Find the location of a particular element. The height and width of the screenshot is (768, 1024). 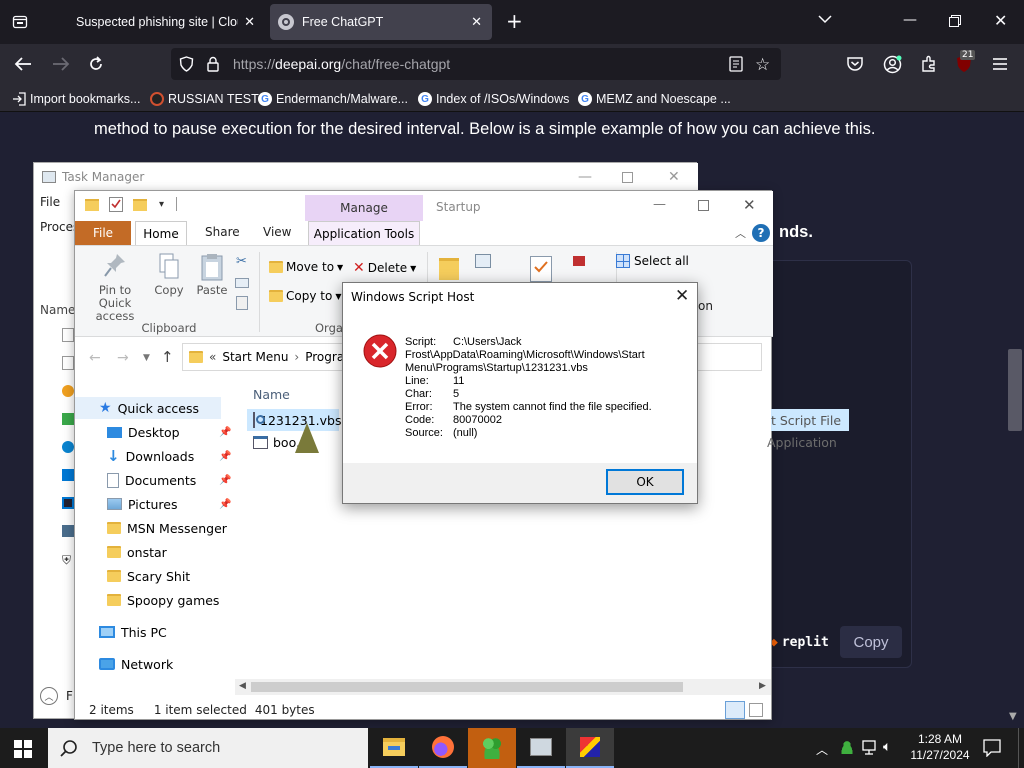

nav-spoopy-games: Spoopy games is located at coordinates (163, 600).